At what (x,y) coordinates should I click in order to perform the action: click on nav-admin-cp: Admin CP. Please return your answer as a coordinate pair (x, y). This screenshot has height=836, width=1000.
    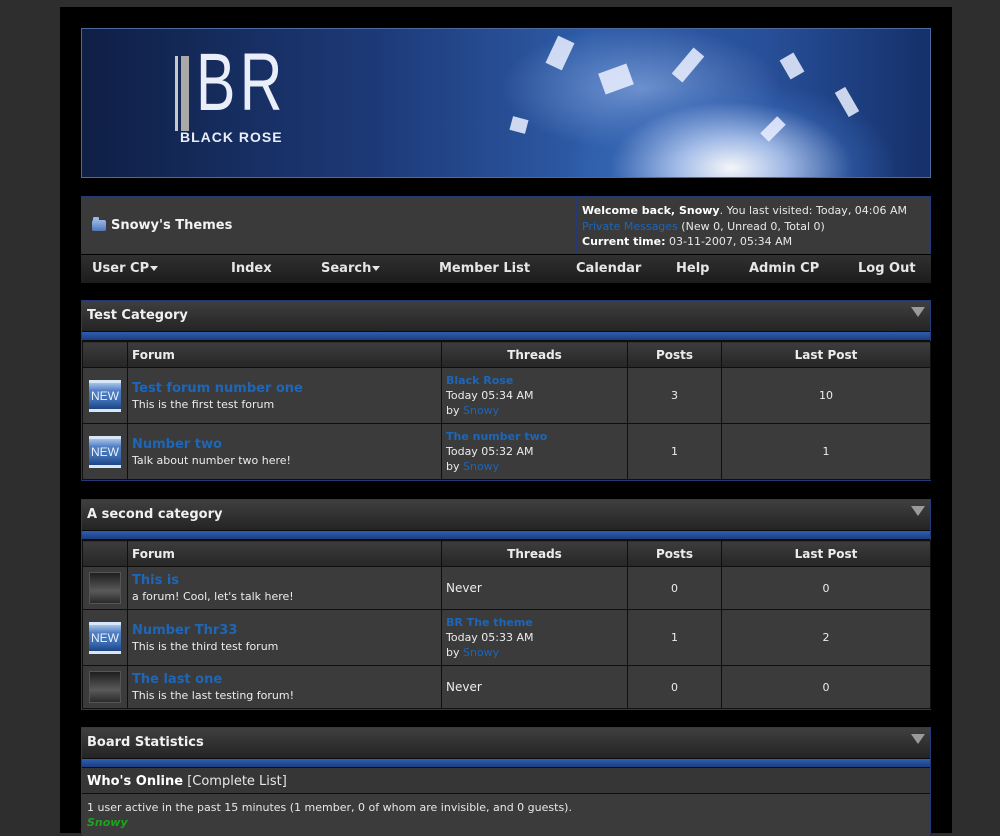
    Looking at the image, I should click on (784, 268).